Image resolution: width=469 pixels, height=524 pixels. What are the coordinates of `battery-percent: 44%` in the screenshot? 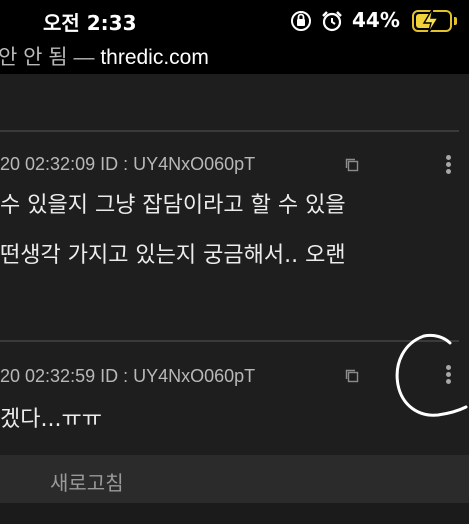 It's located at (376, 20).